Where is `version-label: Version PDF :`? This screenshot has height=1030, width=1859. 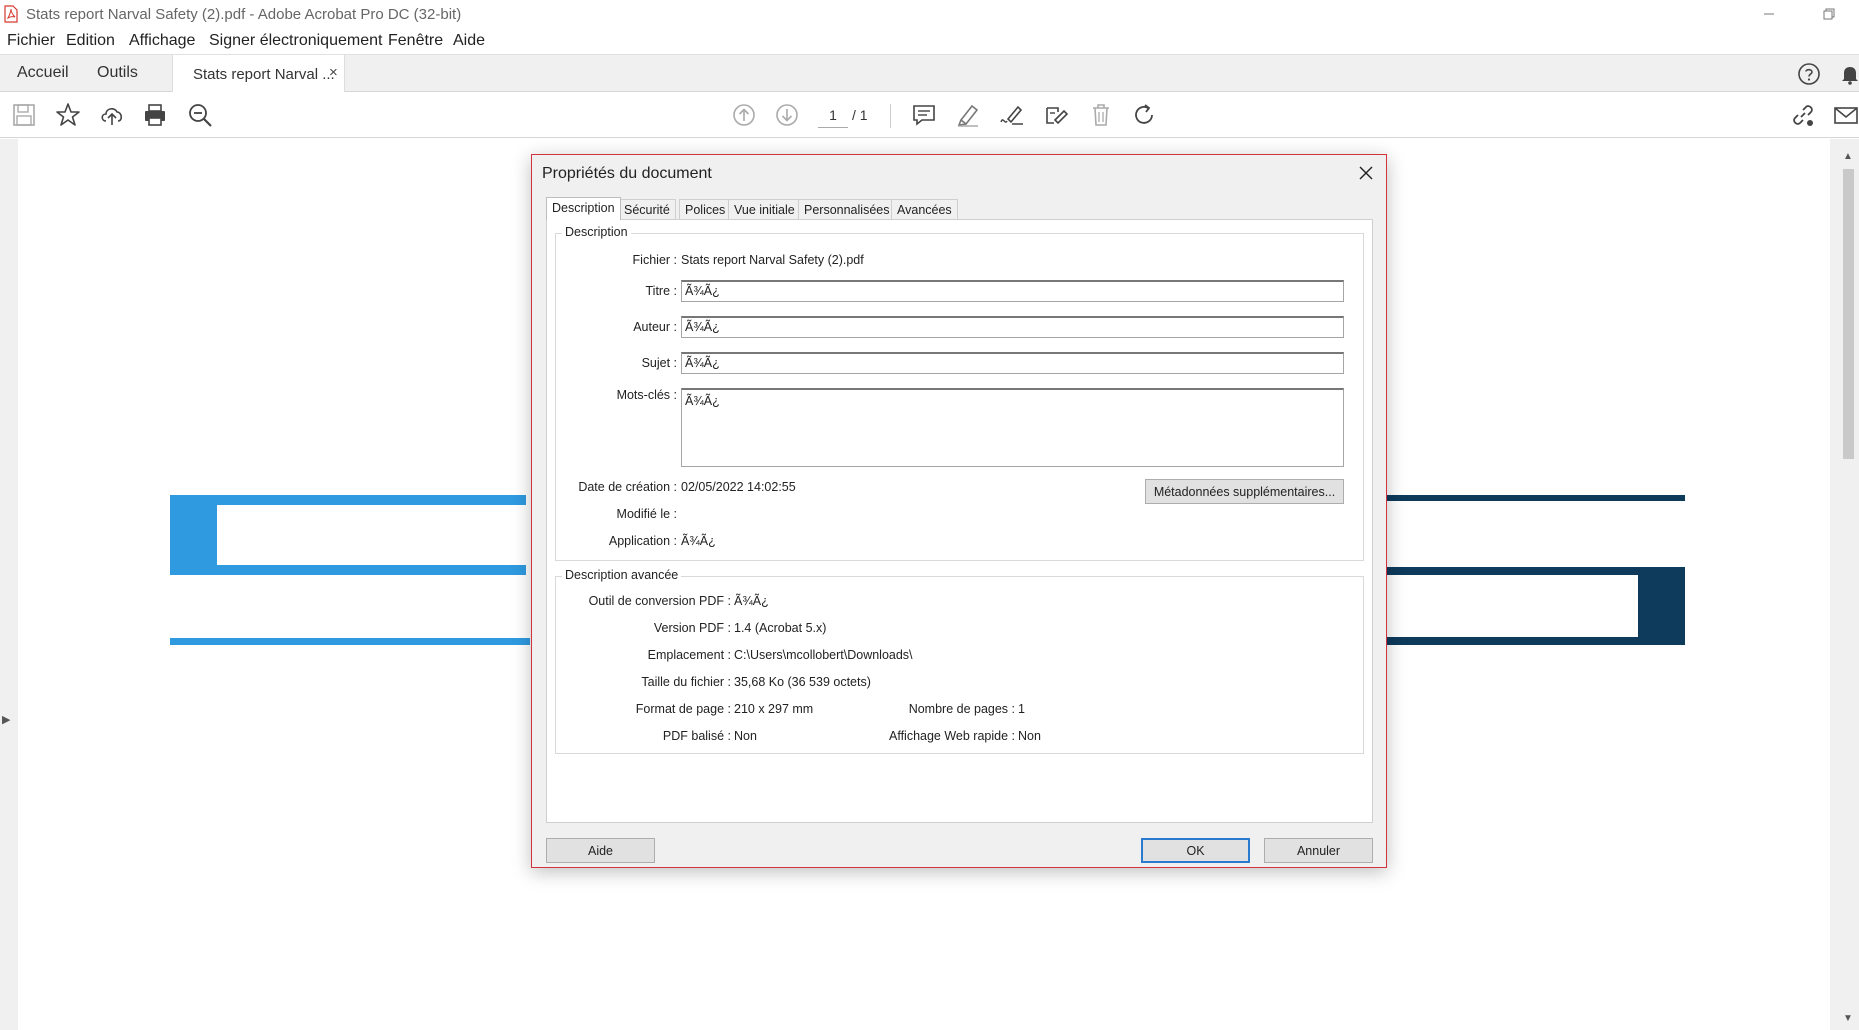
version-label: Version PDF : is located at coordinates (692, 628).